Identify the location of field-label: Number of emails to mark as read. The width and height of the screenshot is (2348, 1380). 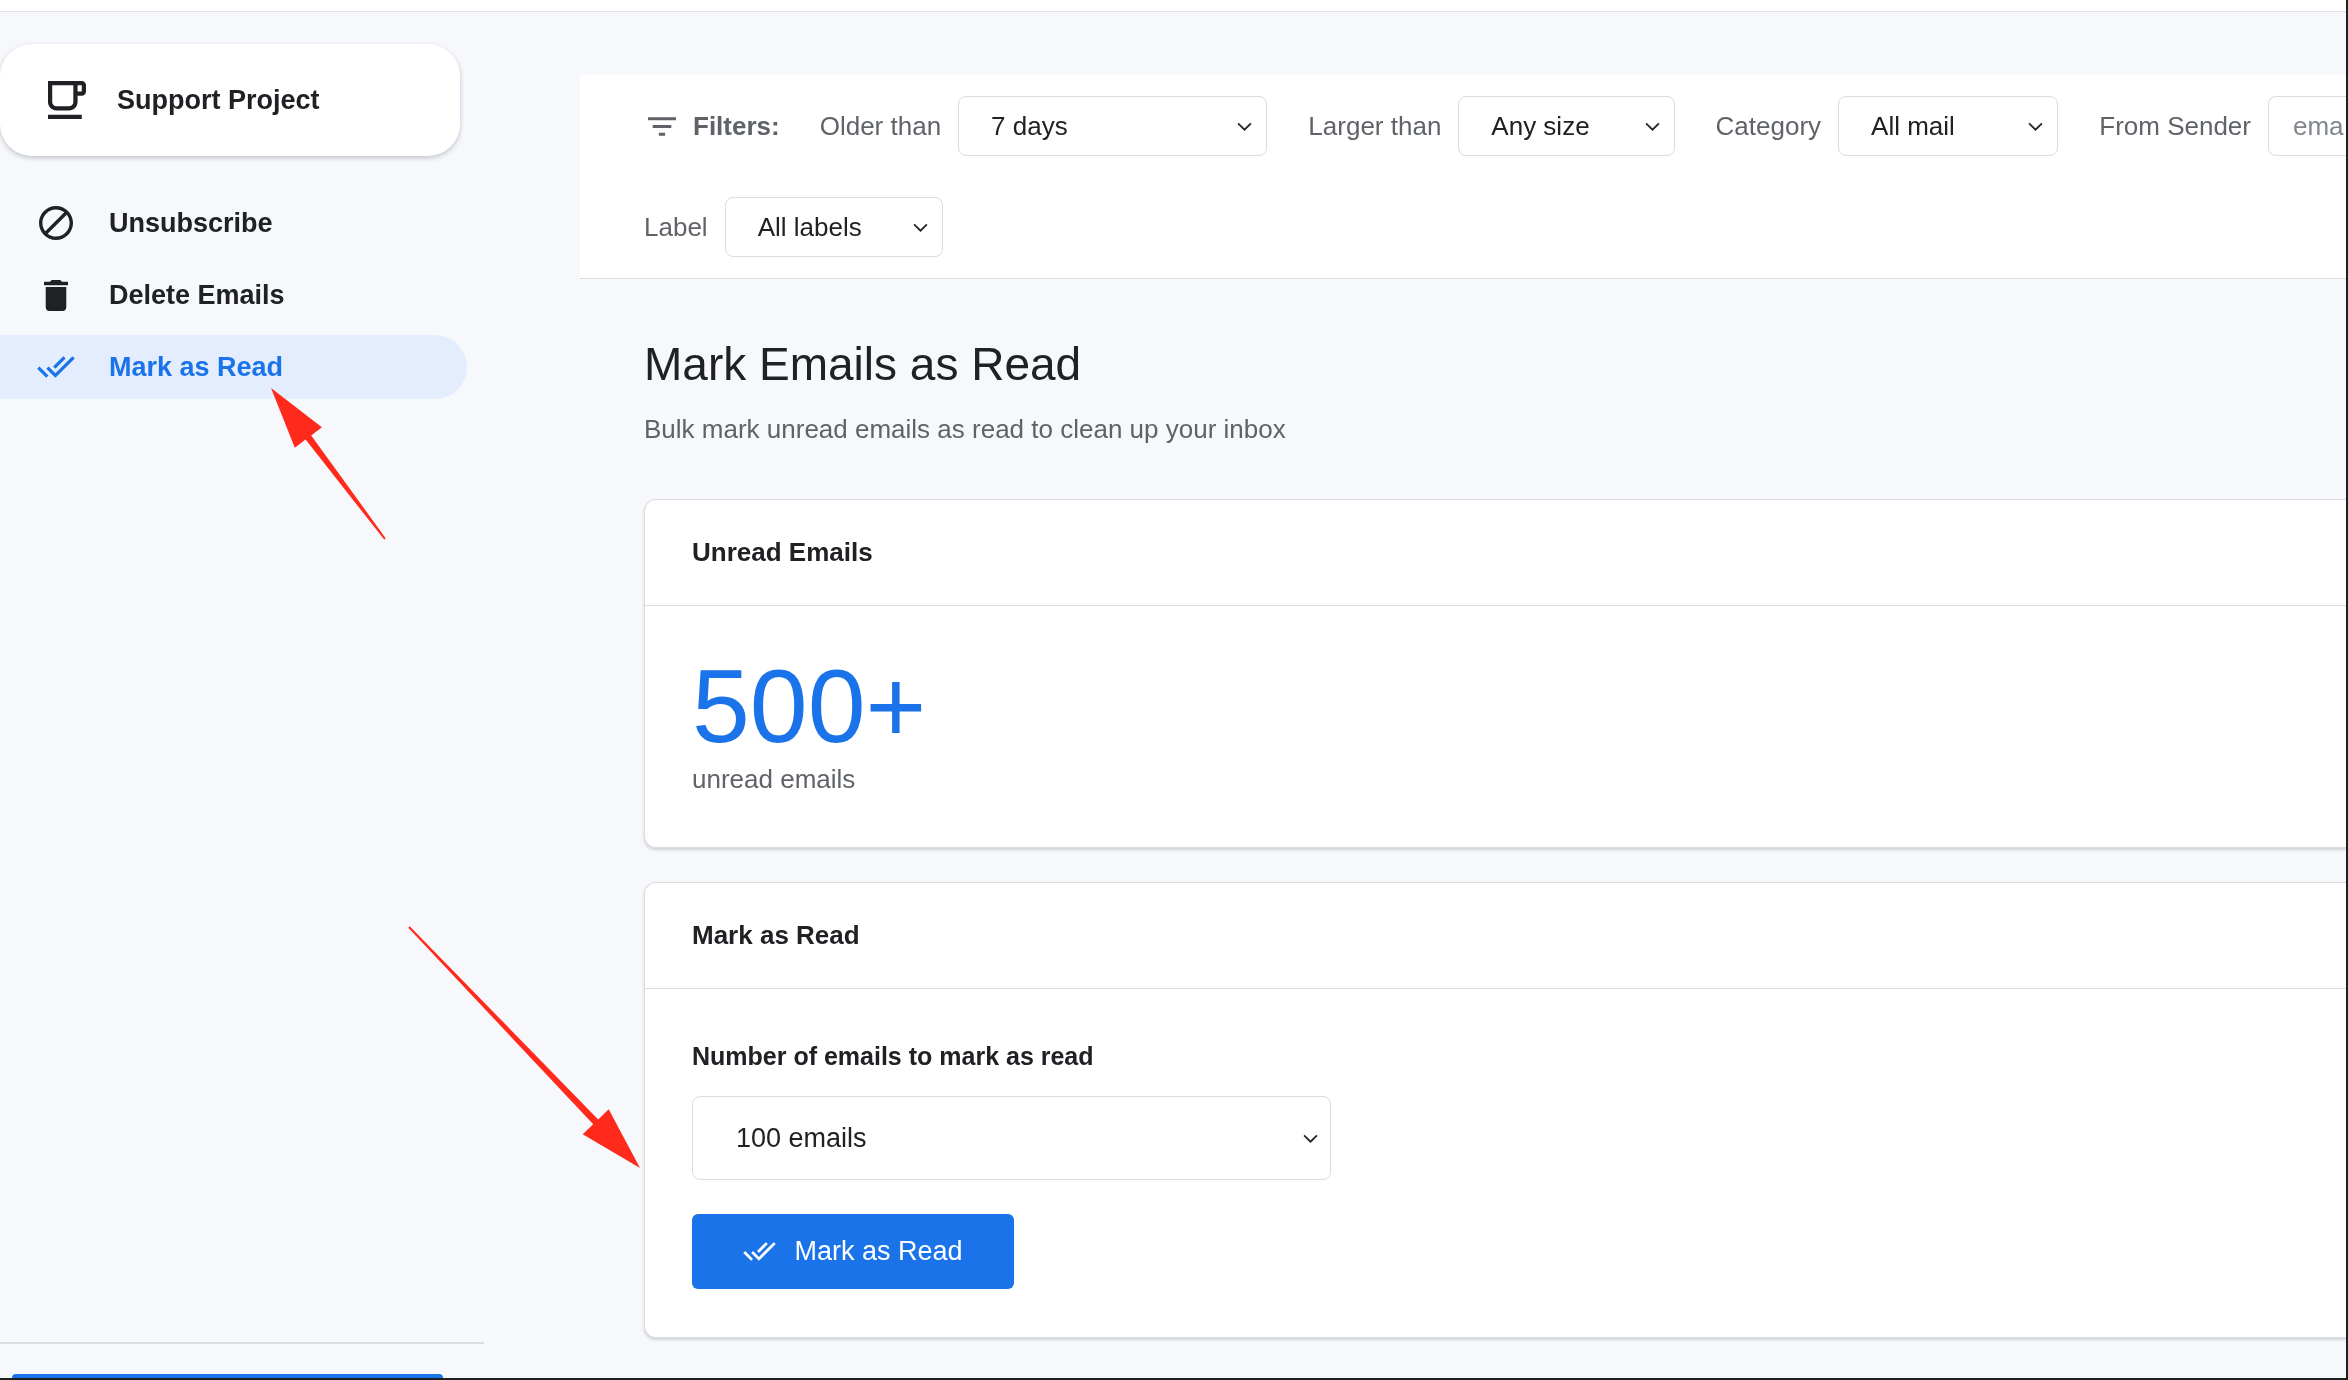
(893, 1056).